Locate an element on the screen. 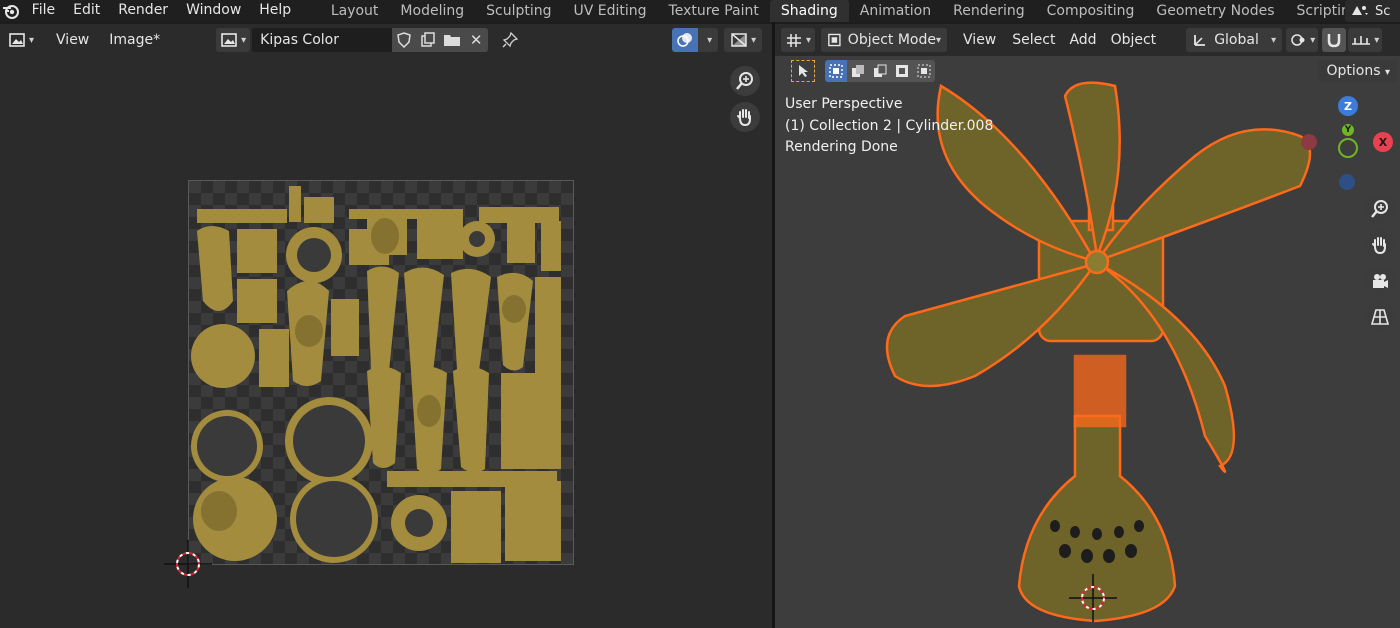 Image resolution: width=1400 pixels, height=628 pixels. magnet-icon is located at coordinates (1334, 41).